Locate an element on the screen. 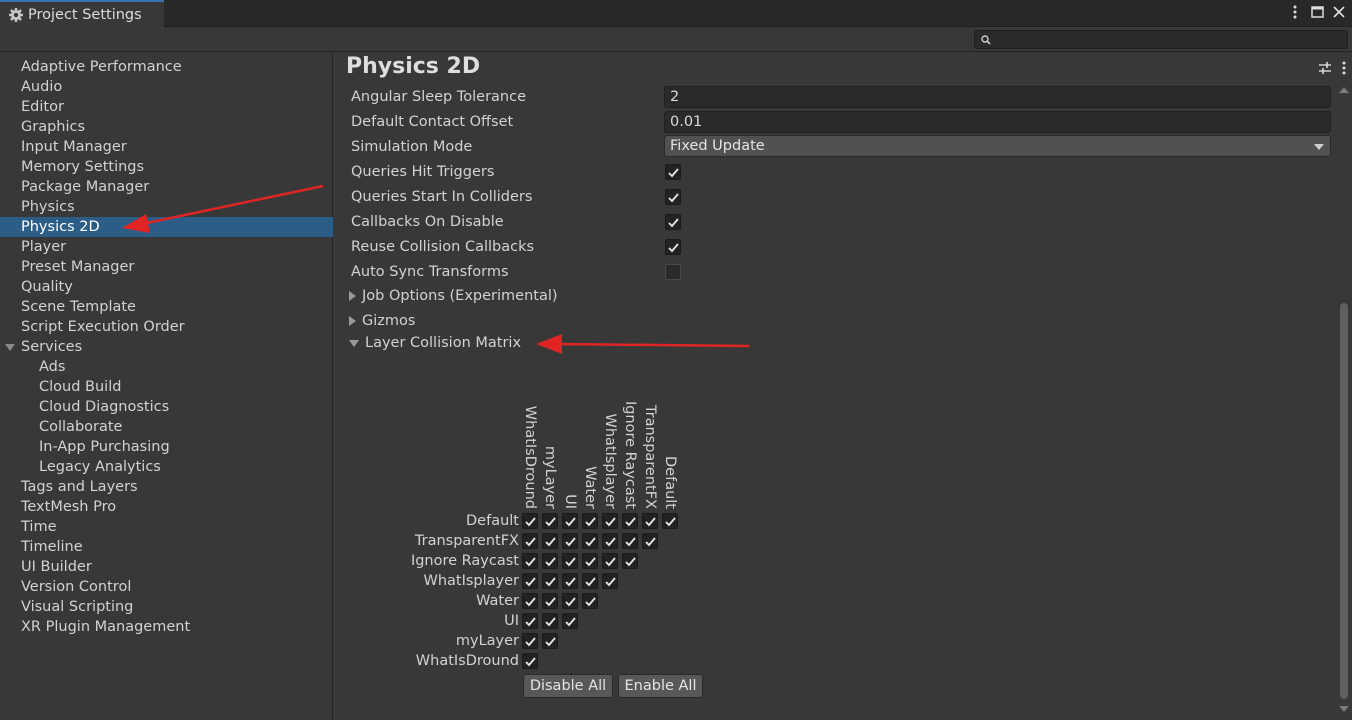 The height and width of the screenshot is (720, 1352). sidebar-item-textmesh-pro: TextMesh Pro is located at coordinates (166, 507).